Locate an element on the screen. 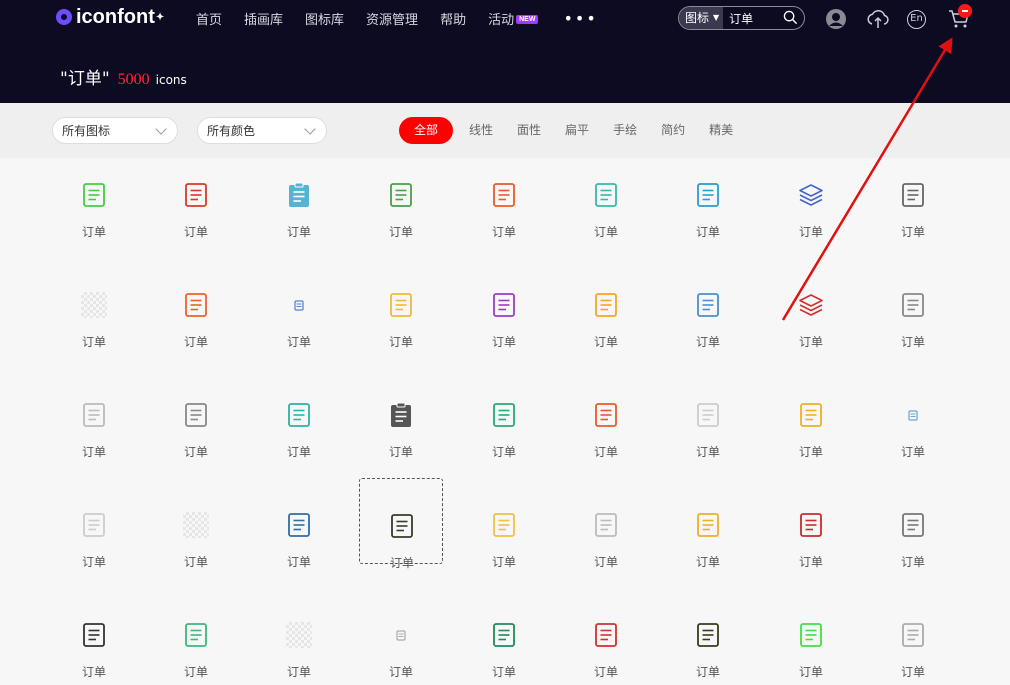 This screenshot has width=1010, height=685. tab-exquisite: 精美 is located at coordinates (721, 130).